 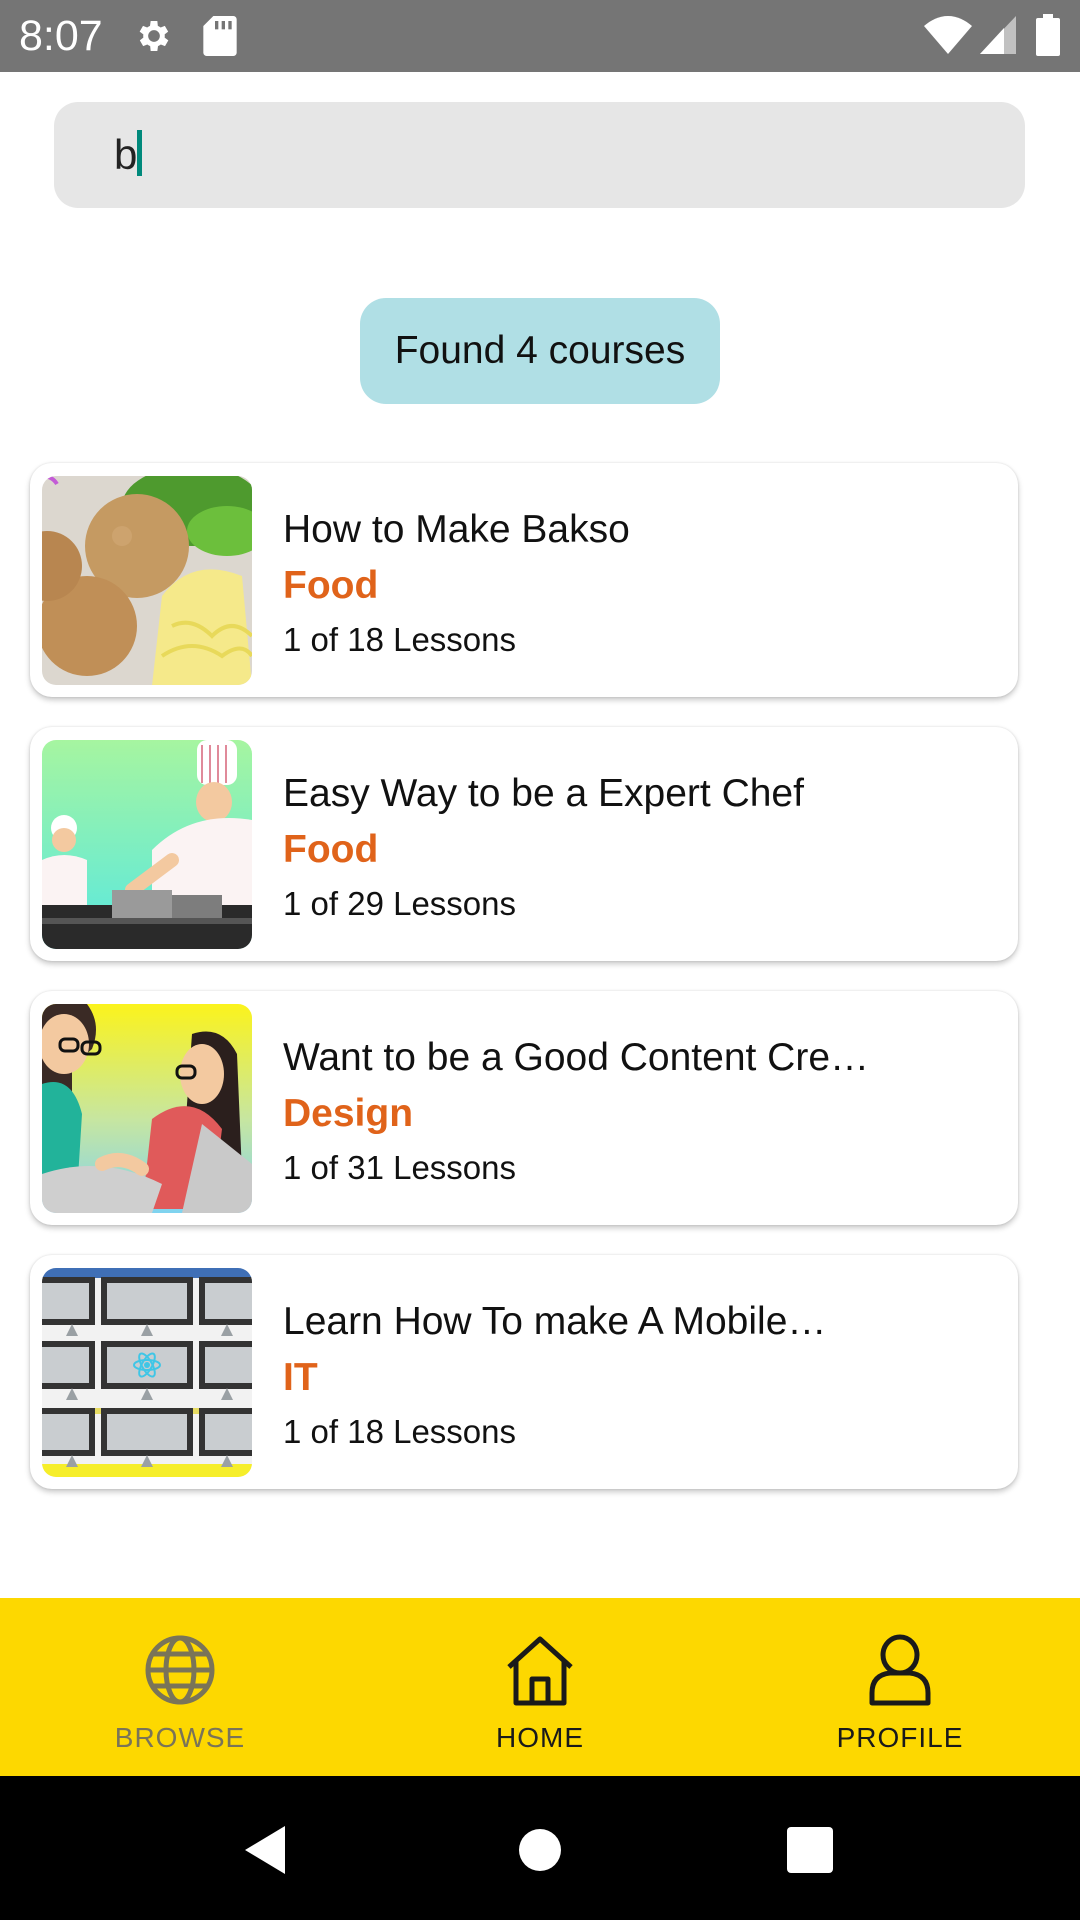 What do you see at coordinates (267, 1850) in the screenshot?
I see `back-icon` at bounding box center [267, 1850].